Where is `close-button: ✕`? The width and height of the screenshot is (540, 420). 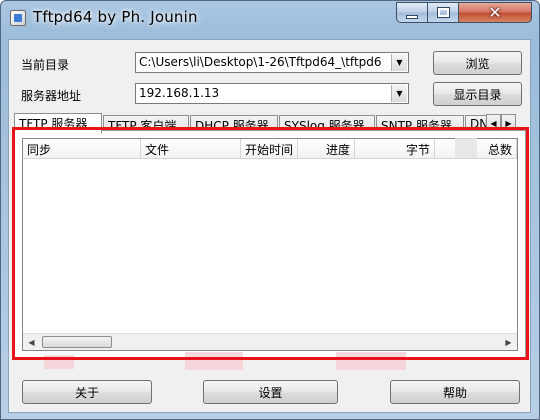
close-button: ✕ is located at coordinates (495, 12).